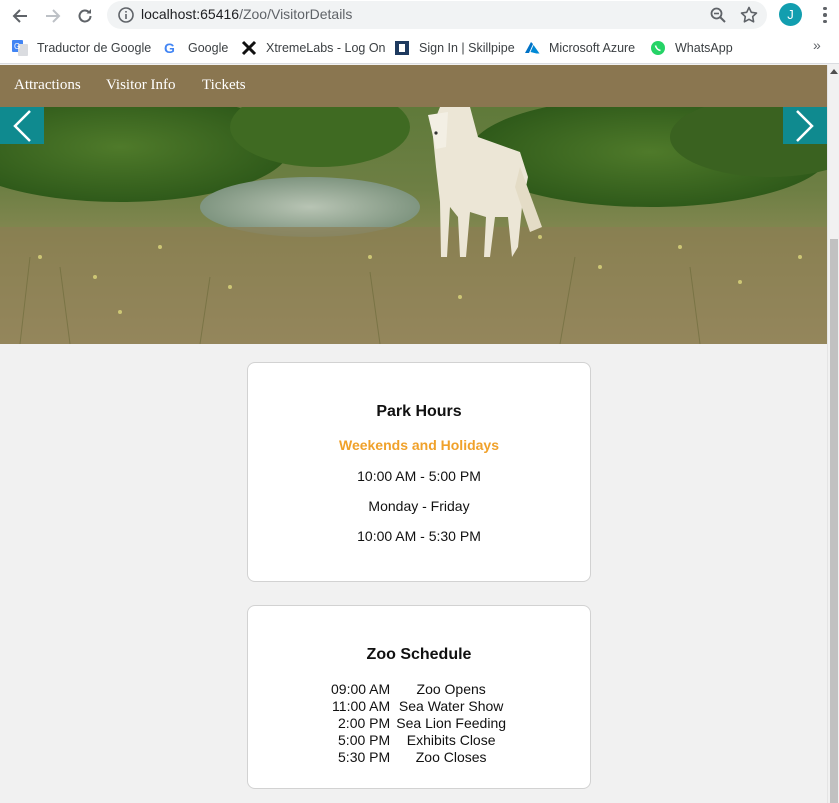  What do you see at coordinates (249, 48) in the screenshot?
I see `xtremelabs-icon` at bounding box center [249, 48].